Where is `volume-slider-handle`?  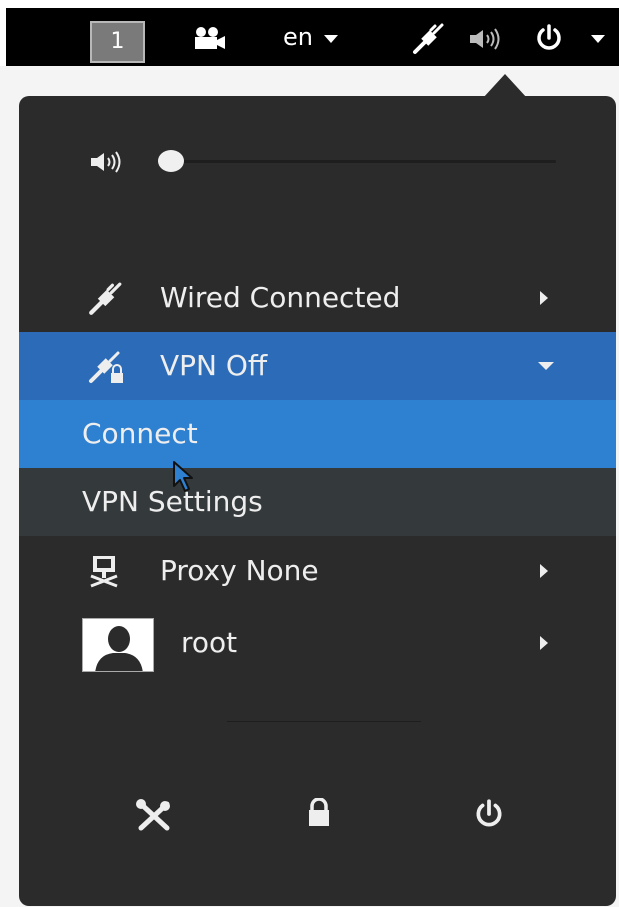 volume-slider-handle is located at coordinates (171, 161).